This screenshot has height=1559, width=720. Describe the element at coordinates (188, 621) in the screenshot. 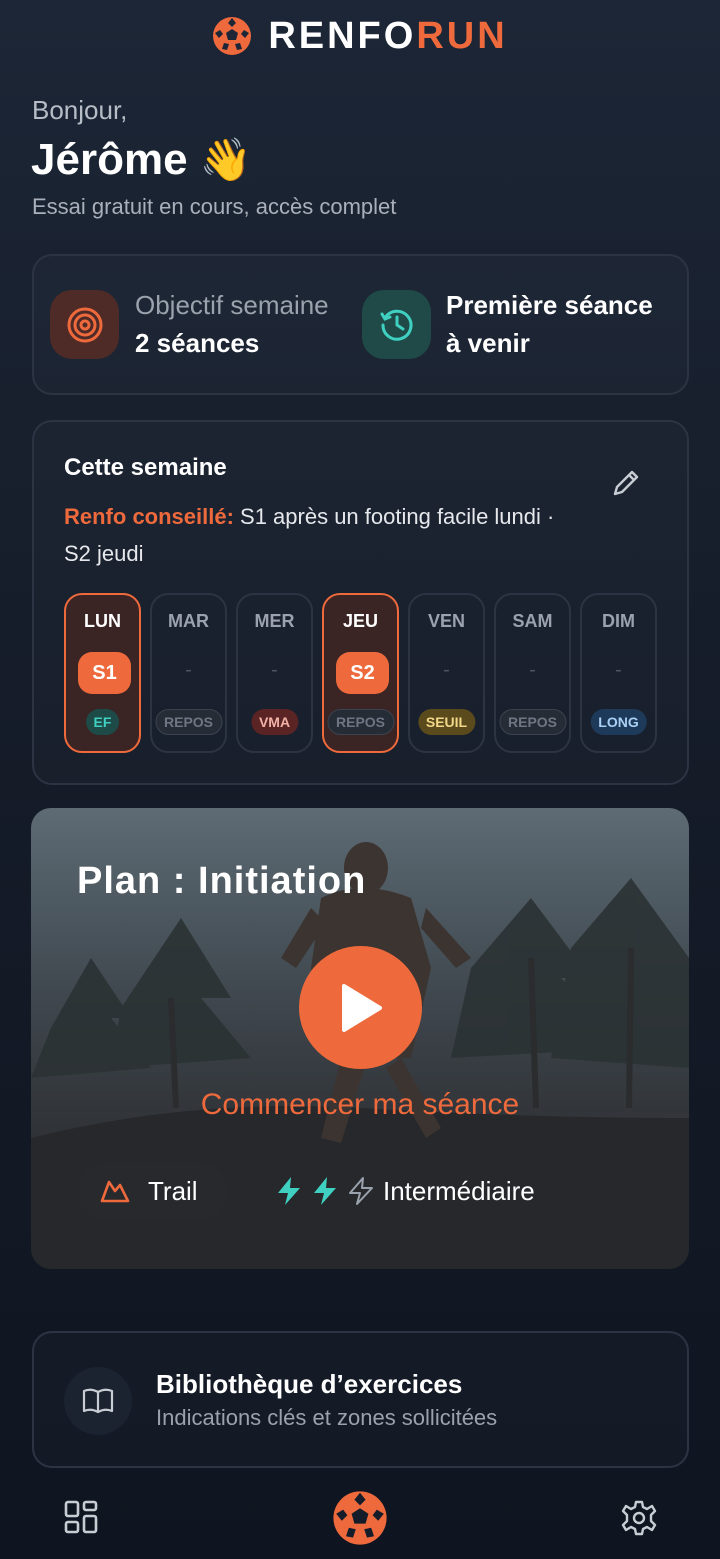

I see `day-name: MAR` at that location.